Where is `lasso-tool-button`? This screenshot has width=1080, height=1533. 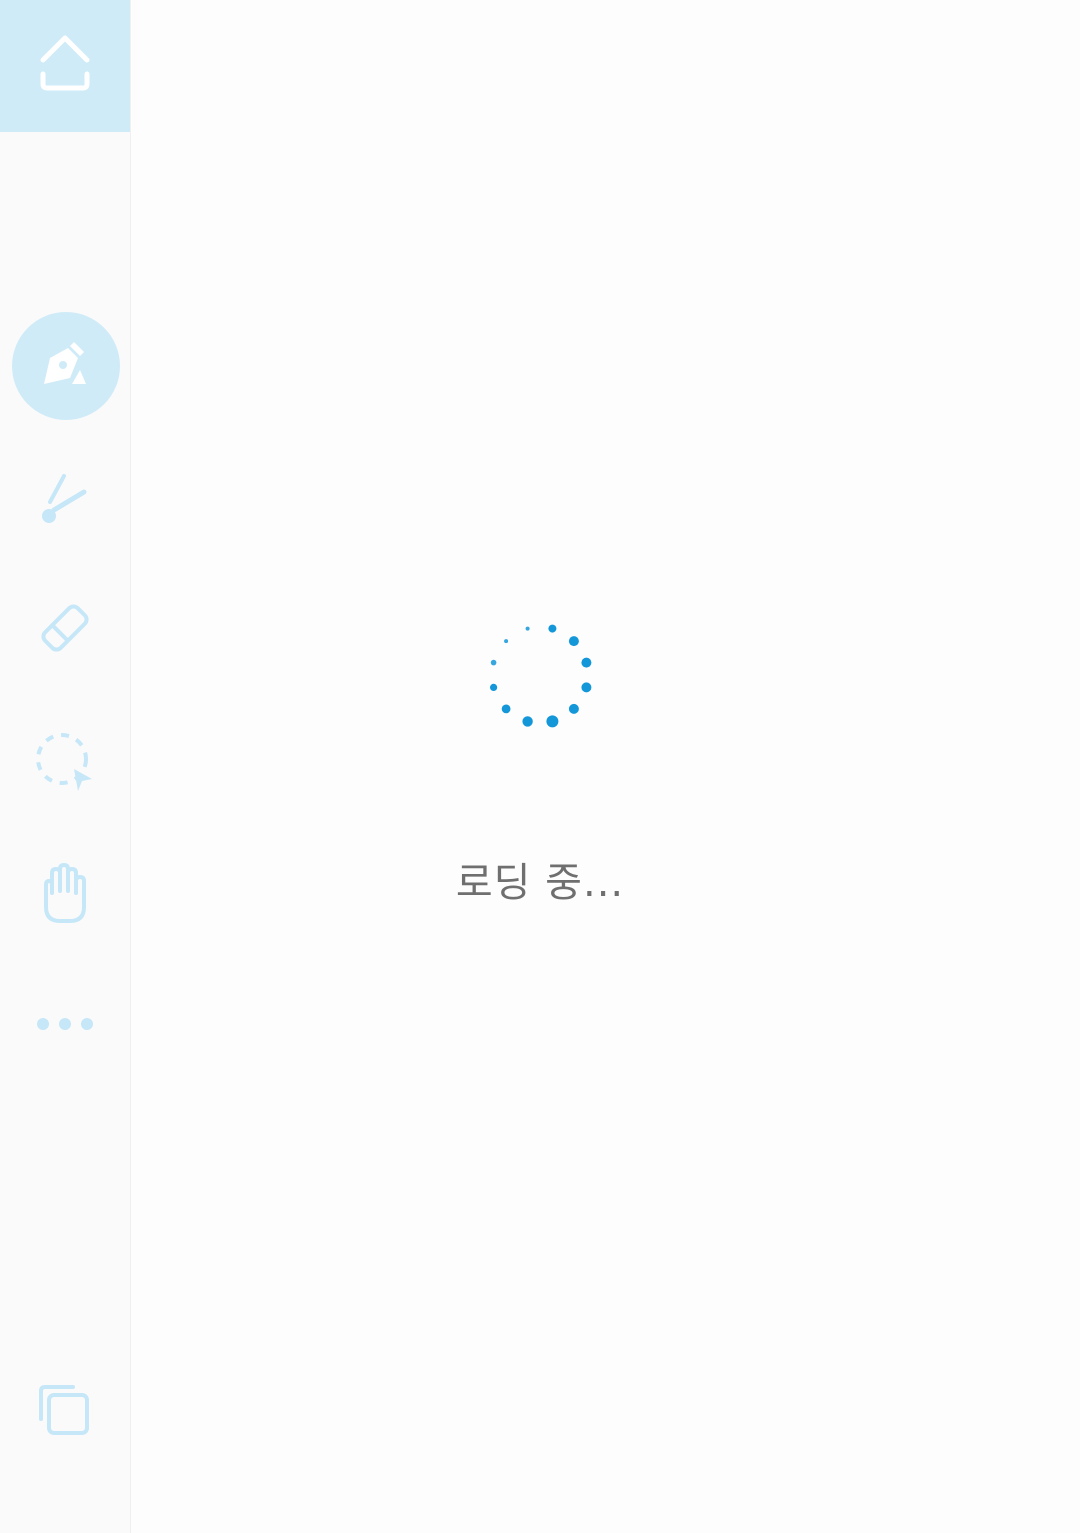 lasso-tool-button is located at coordinates (65, 764).